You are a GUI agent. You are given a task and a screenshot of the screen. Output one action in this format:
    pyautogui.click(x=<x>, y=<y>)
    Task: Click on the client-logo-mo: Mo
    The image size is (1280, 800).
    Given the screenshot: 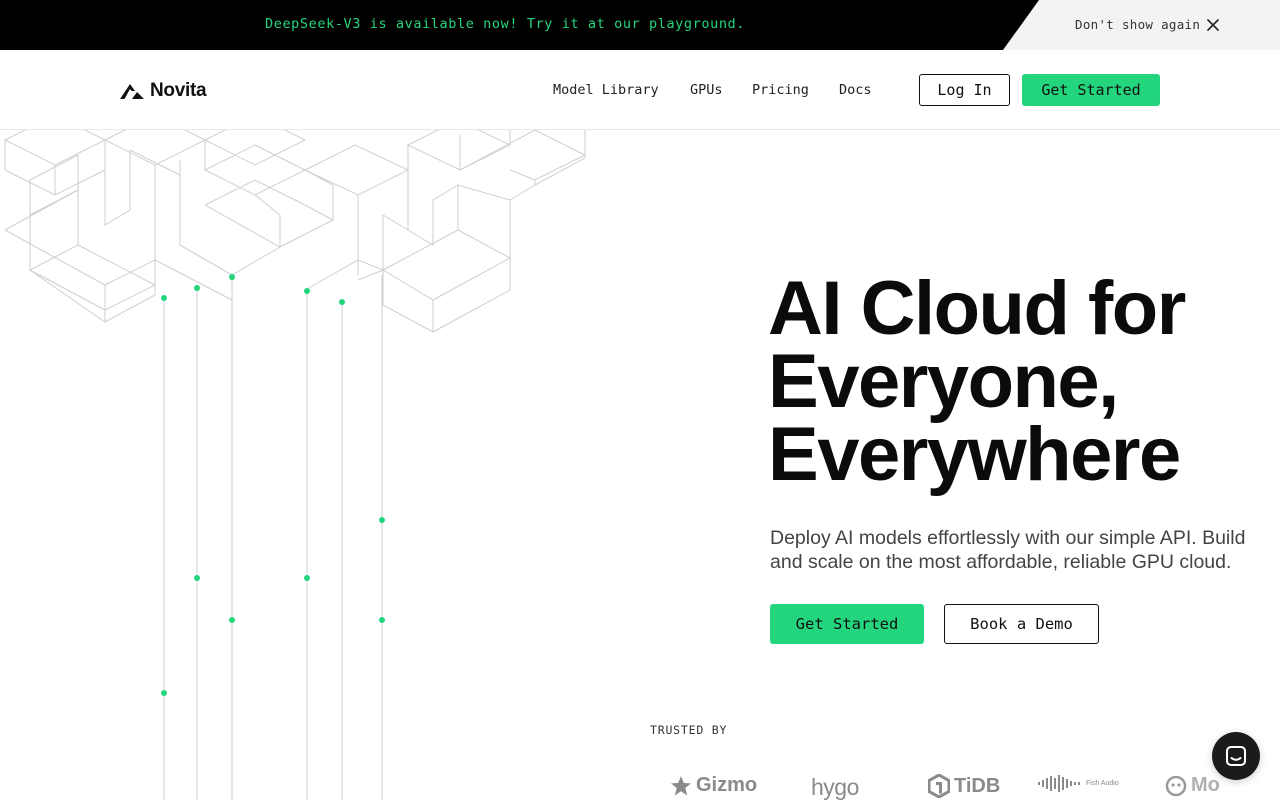 What is the action you would take?
    pyautogui.click(x=1192, y=785)
    